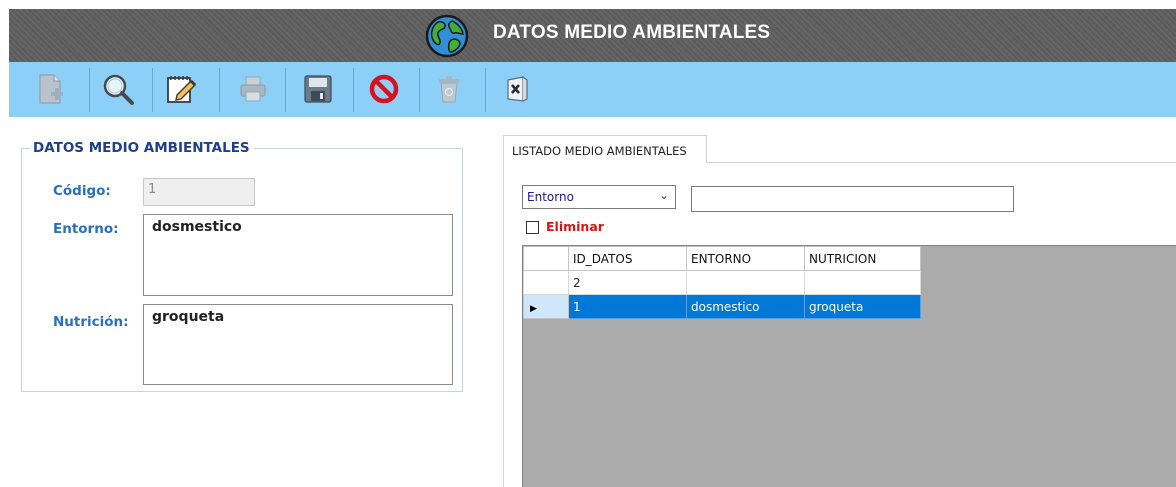 The image size is (1176, 487). I want to click on globe-icon, so click(447, 36).